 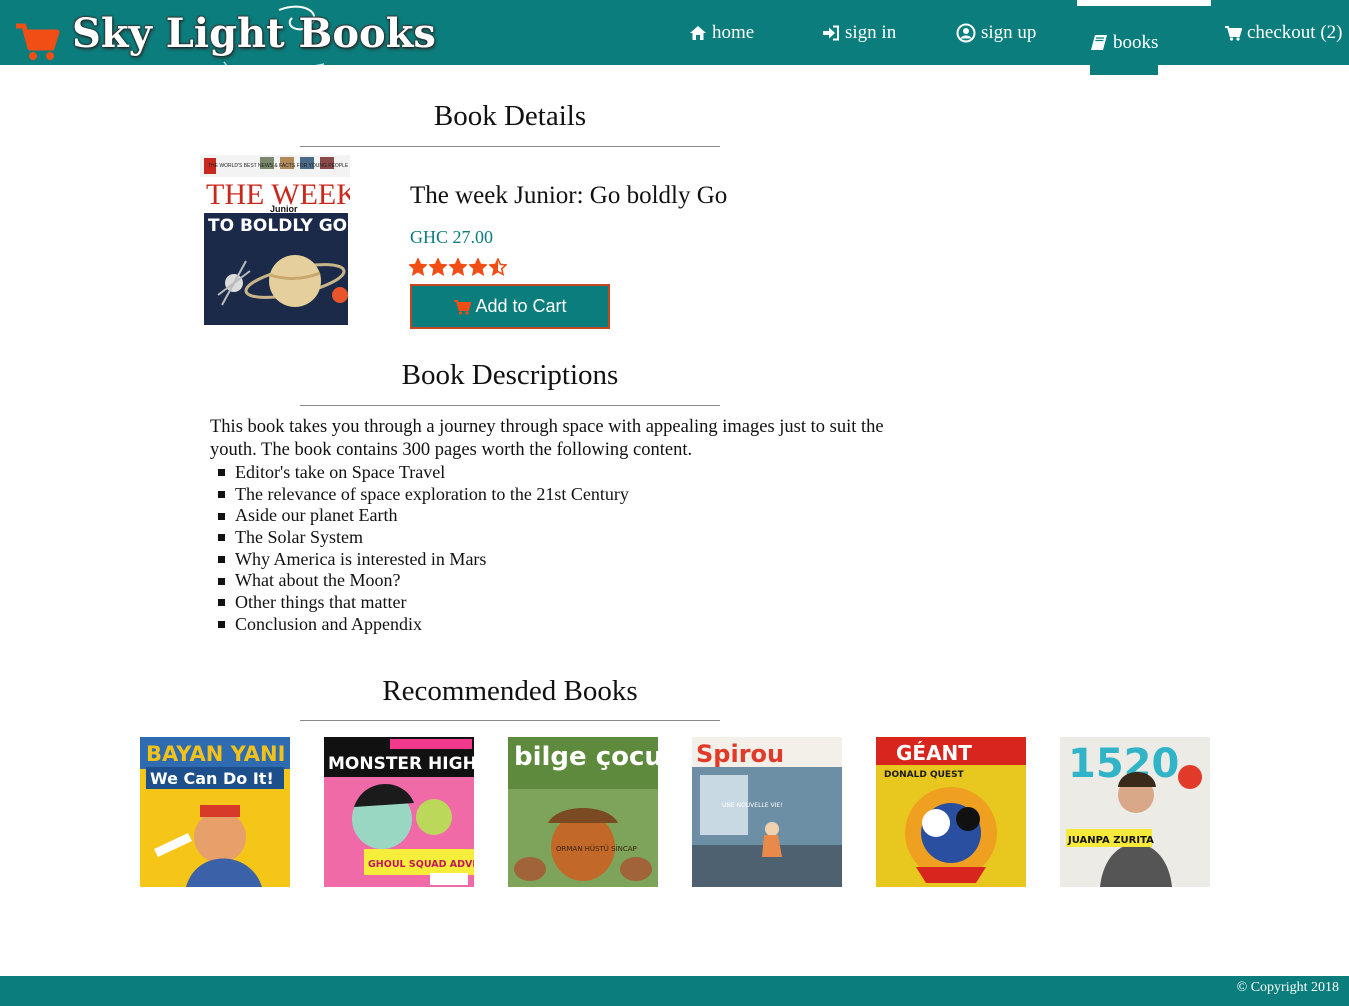 What do you see at coordinates (1099, 42) in the screenshot?
I see `book-icon` at bounding box center [1099, 42].